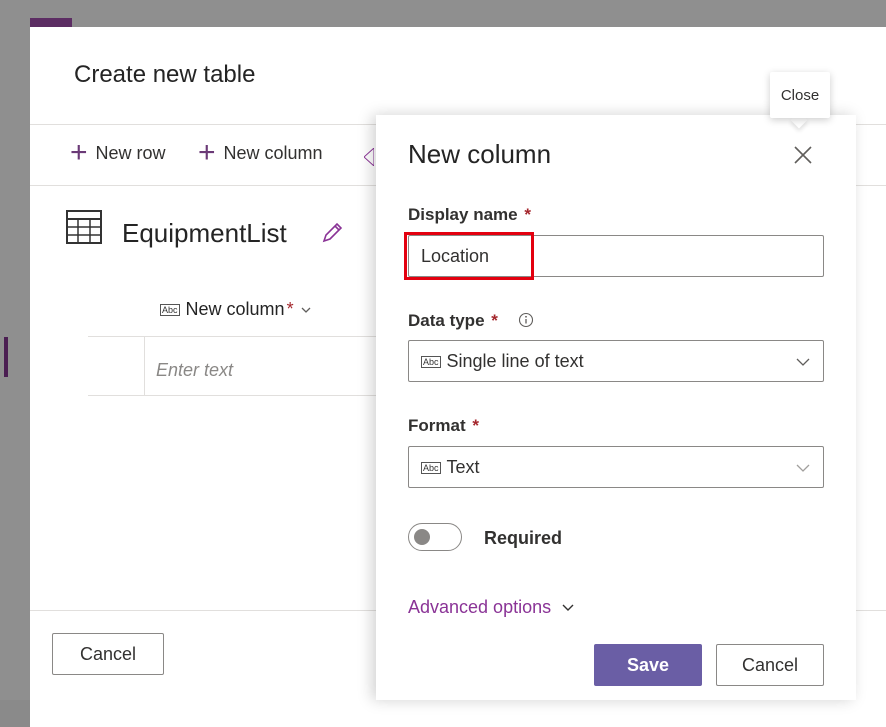 The image size is (886, 727). I want to click on edit-pencil-icon, so click(332, 233).